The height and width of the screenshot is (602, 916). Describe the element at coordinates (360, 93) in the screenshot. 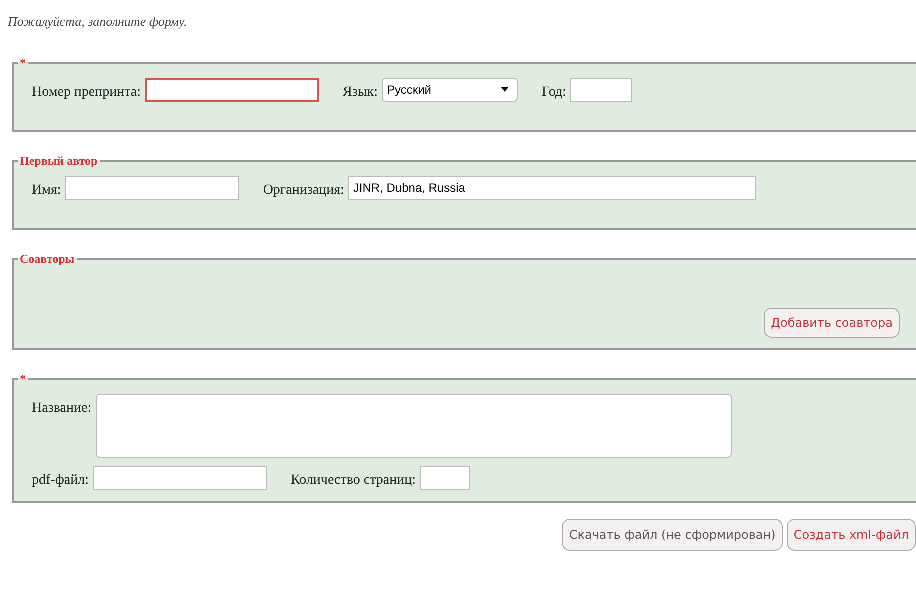

I see `field-label: Язык:` at that location.